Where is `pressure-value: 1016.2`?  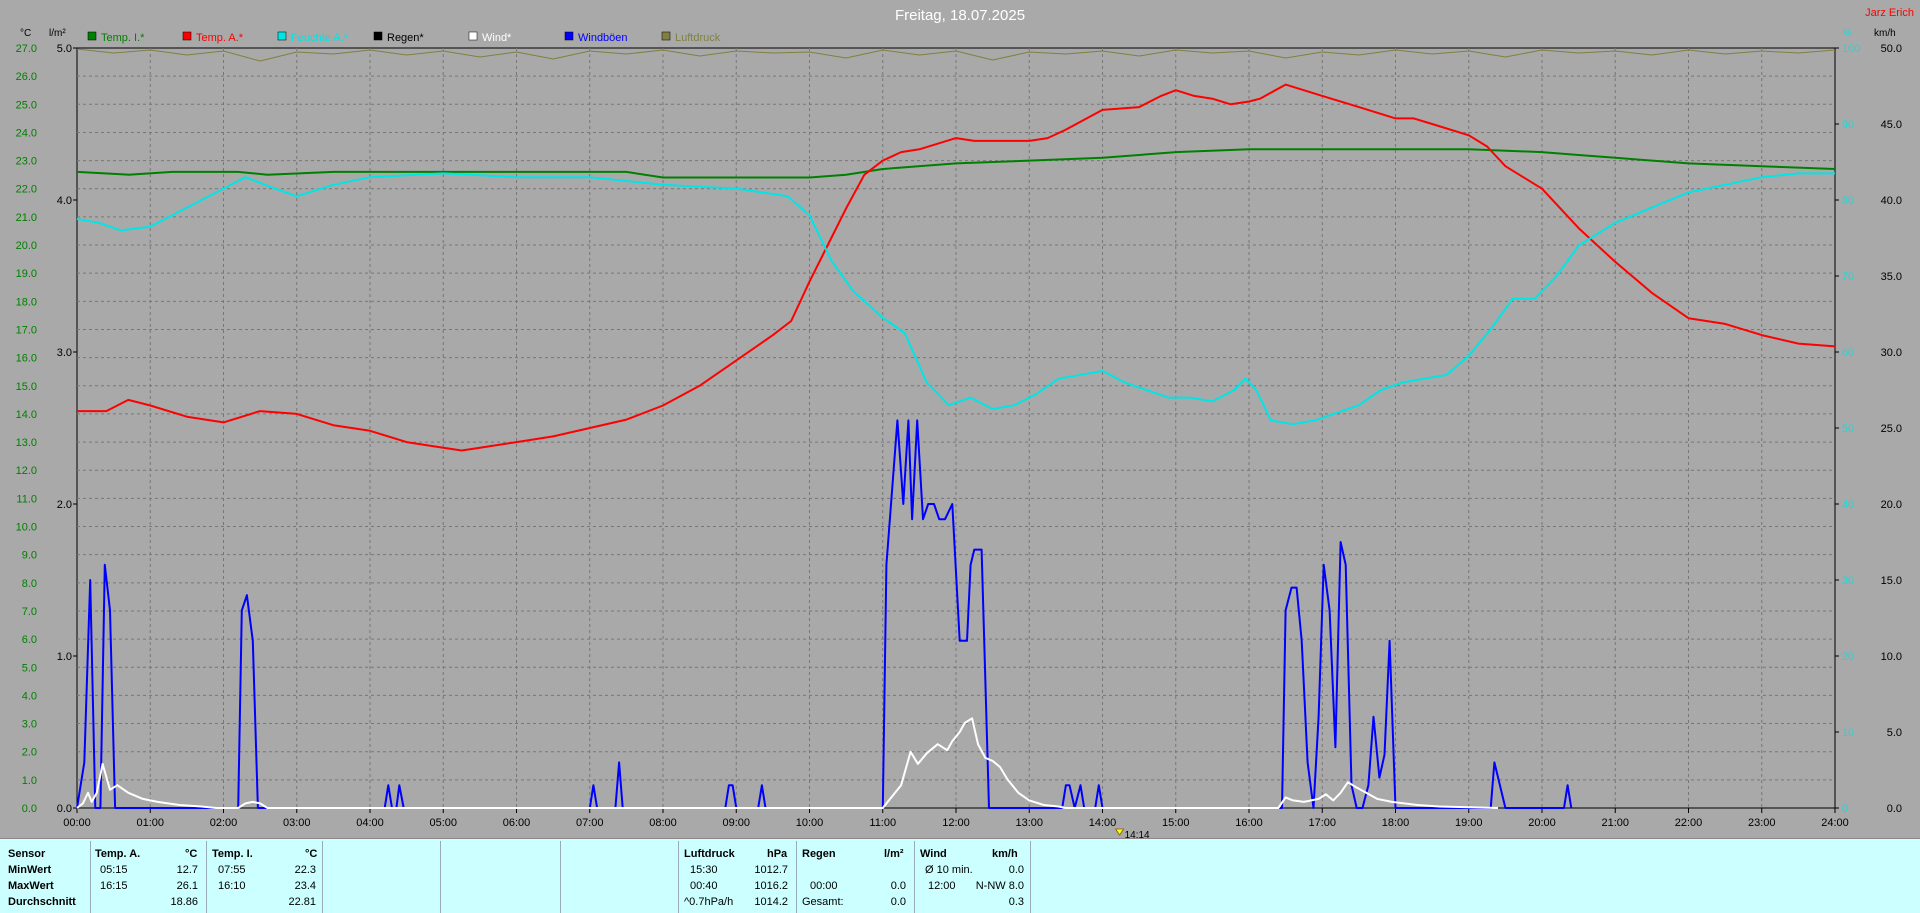
pressure-value: 1016.2 is located at coordinates (771, 886).